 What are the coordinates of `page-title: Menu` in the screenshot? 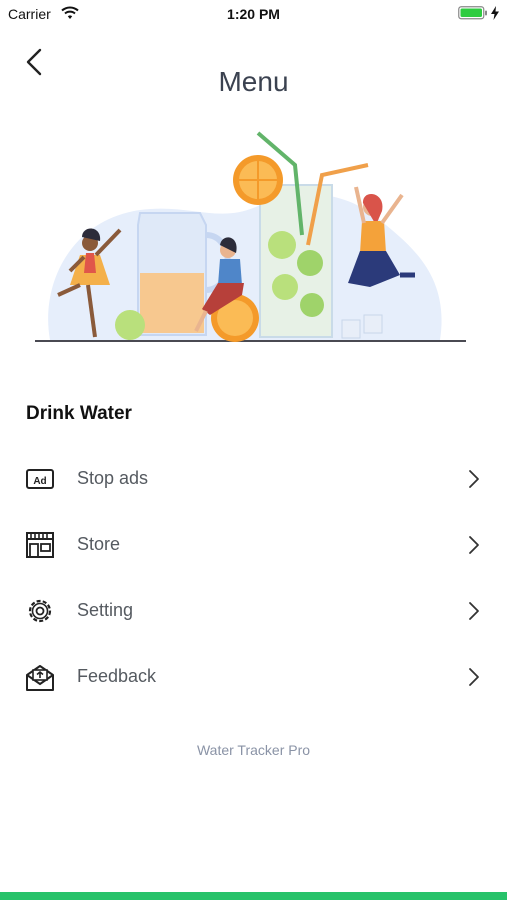 It's located at (253, 81).